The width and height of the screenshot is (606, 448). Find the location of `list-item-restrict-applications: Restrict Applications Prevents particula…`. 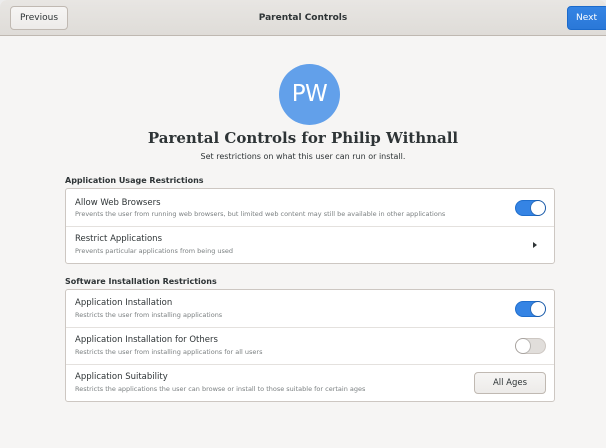

list-item-restrict-applications: Restrict Applications Prevents particula… is located at coordinates (310, 245).